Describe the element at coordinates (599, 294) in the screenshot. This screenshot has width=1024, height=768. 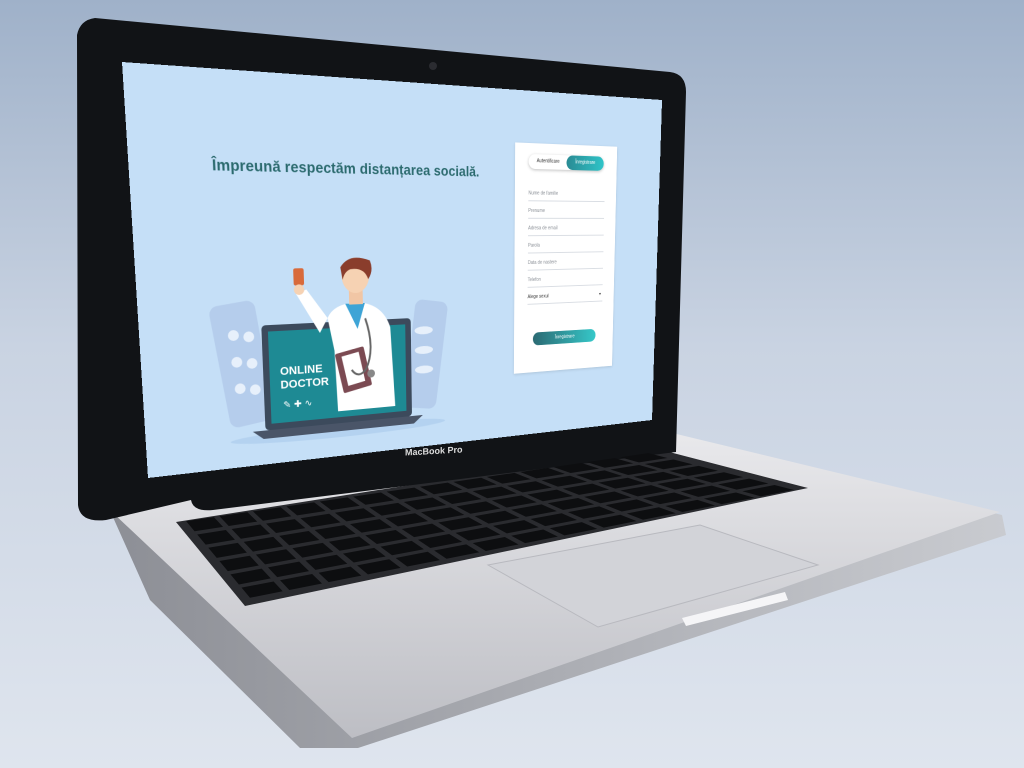
I see `chevron-down-icon: ▾` at that location.